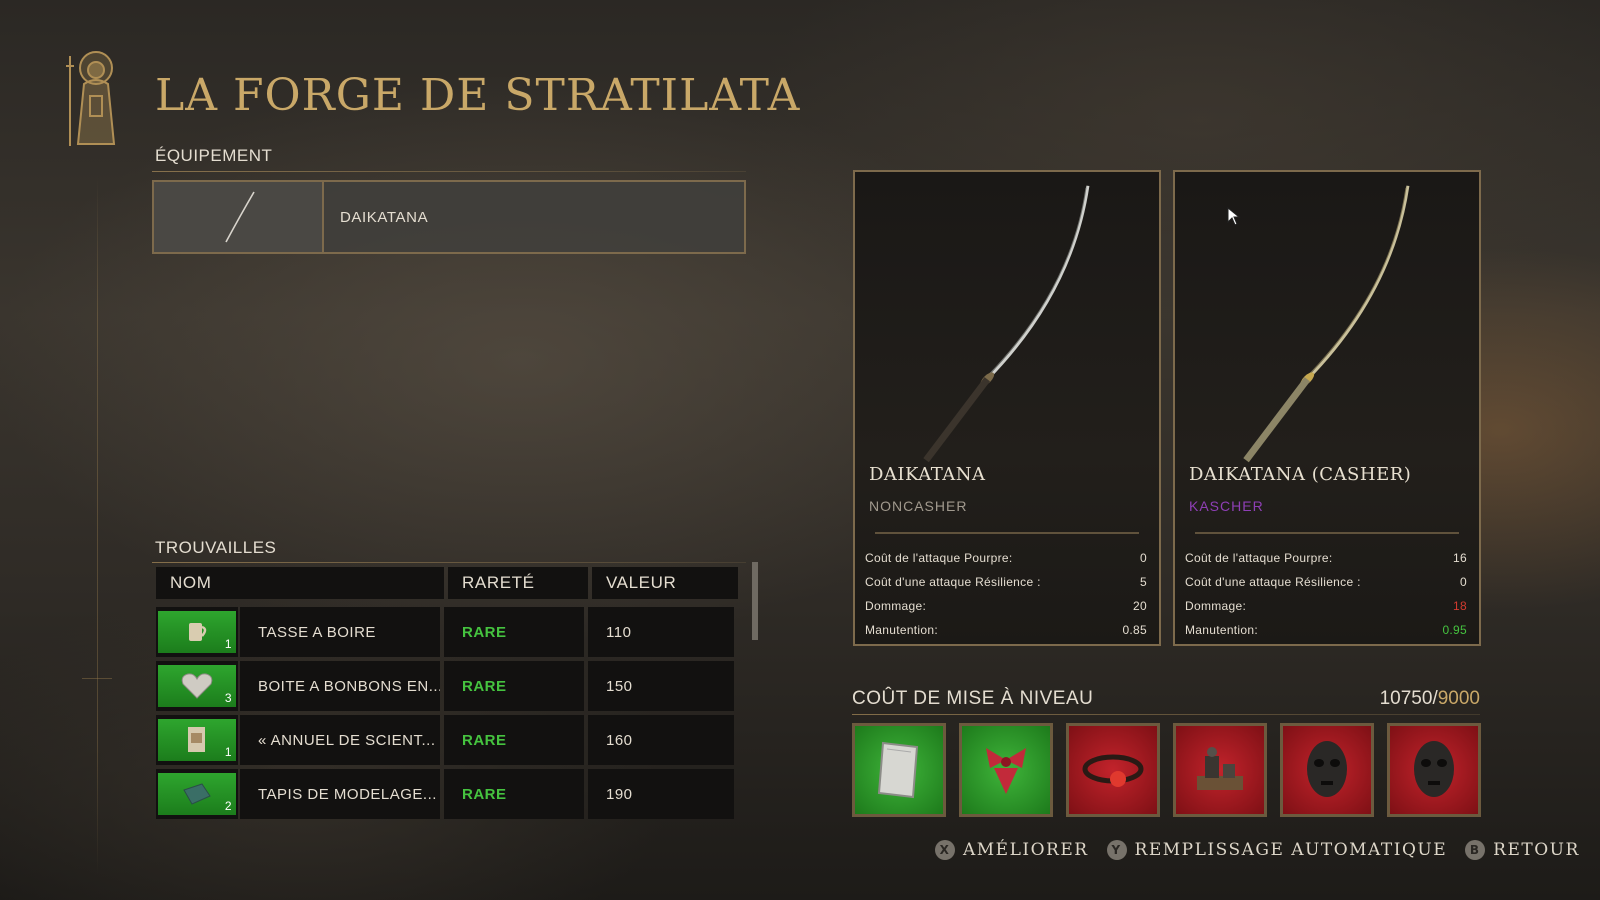  Describe the element at coordinates (973, 698) in the screenshot. I see `upgrade-cost-label: COÛT DE MISE À NIVEAU` at that location.